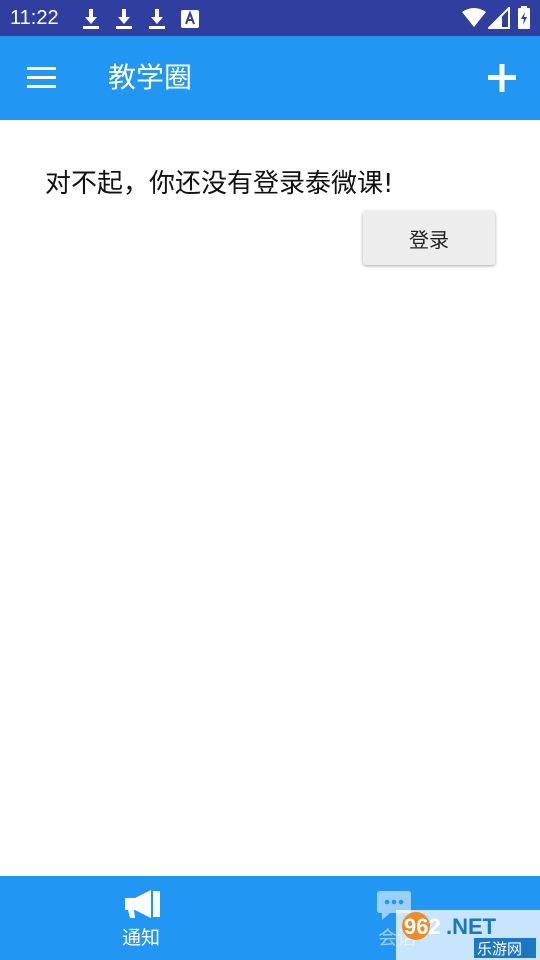  Describe the element at coordinates (270, 18) in the screenshot. I see `status-bar: 11:22` at that location.